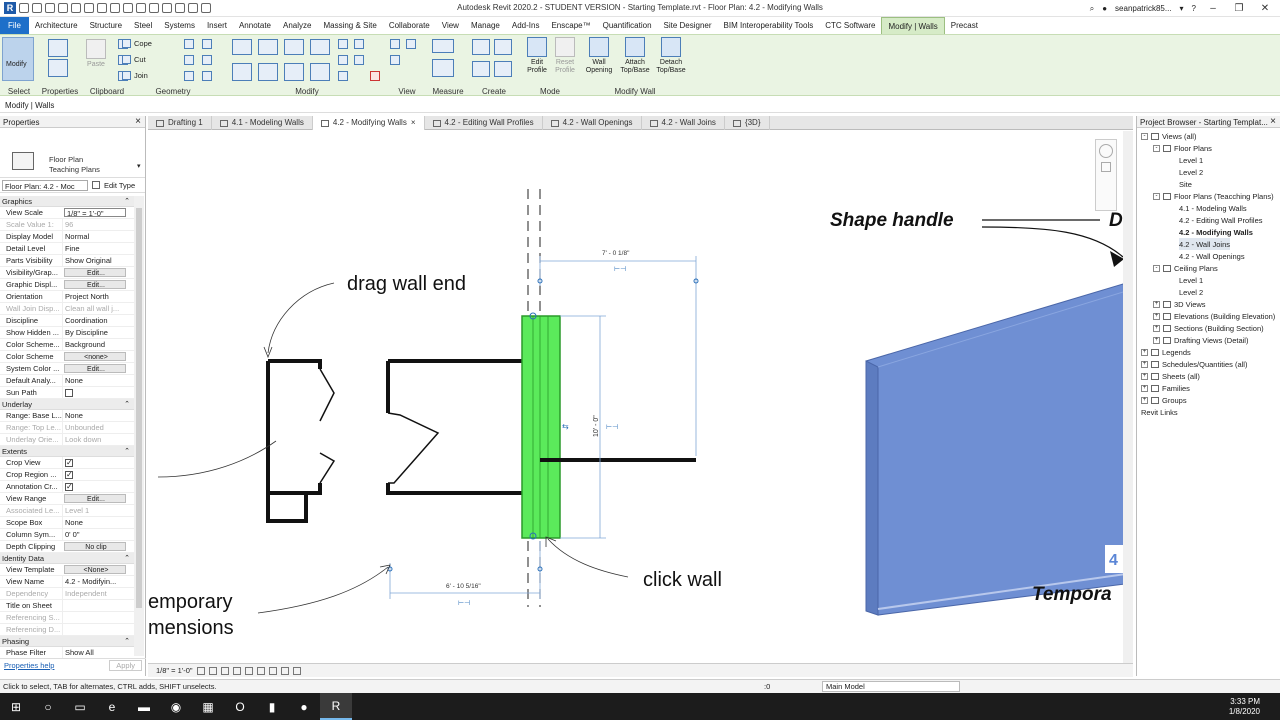 This screenshot has width=1280, height=720. What do you see at coordinates (1213, 208) in the screenshot?
I see `browser-node: 4.1 - Modeling Walls` at bounding box center [1213, 208].